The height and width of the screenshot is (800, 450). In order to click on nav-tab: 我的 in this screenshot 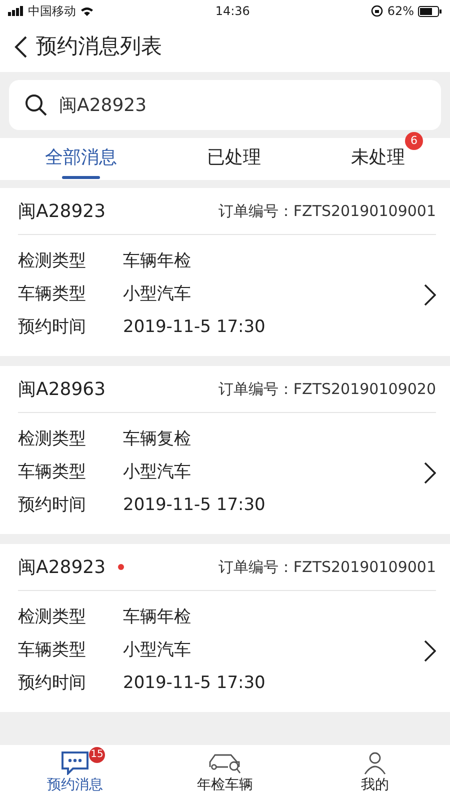, I will do `click(375, 772)`.